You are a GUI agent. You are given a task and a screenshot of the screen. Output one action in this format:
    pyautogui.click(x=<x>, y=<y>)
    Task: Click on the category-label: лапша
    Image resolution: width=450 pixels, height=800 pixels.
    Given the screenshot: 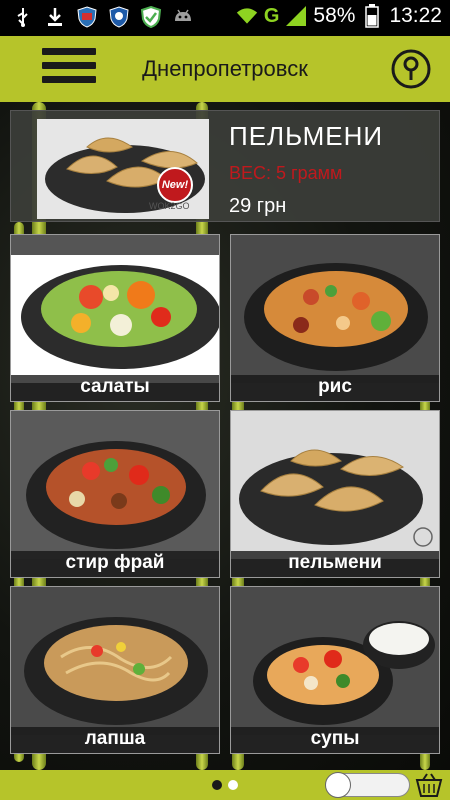 What is the action you would take?
    pyautogui.click(x=115, y=740)
    